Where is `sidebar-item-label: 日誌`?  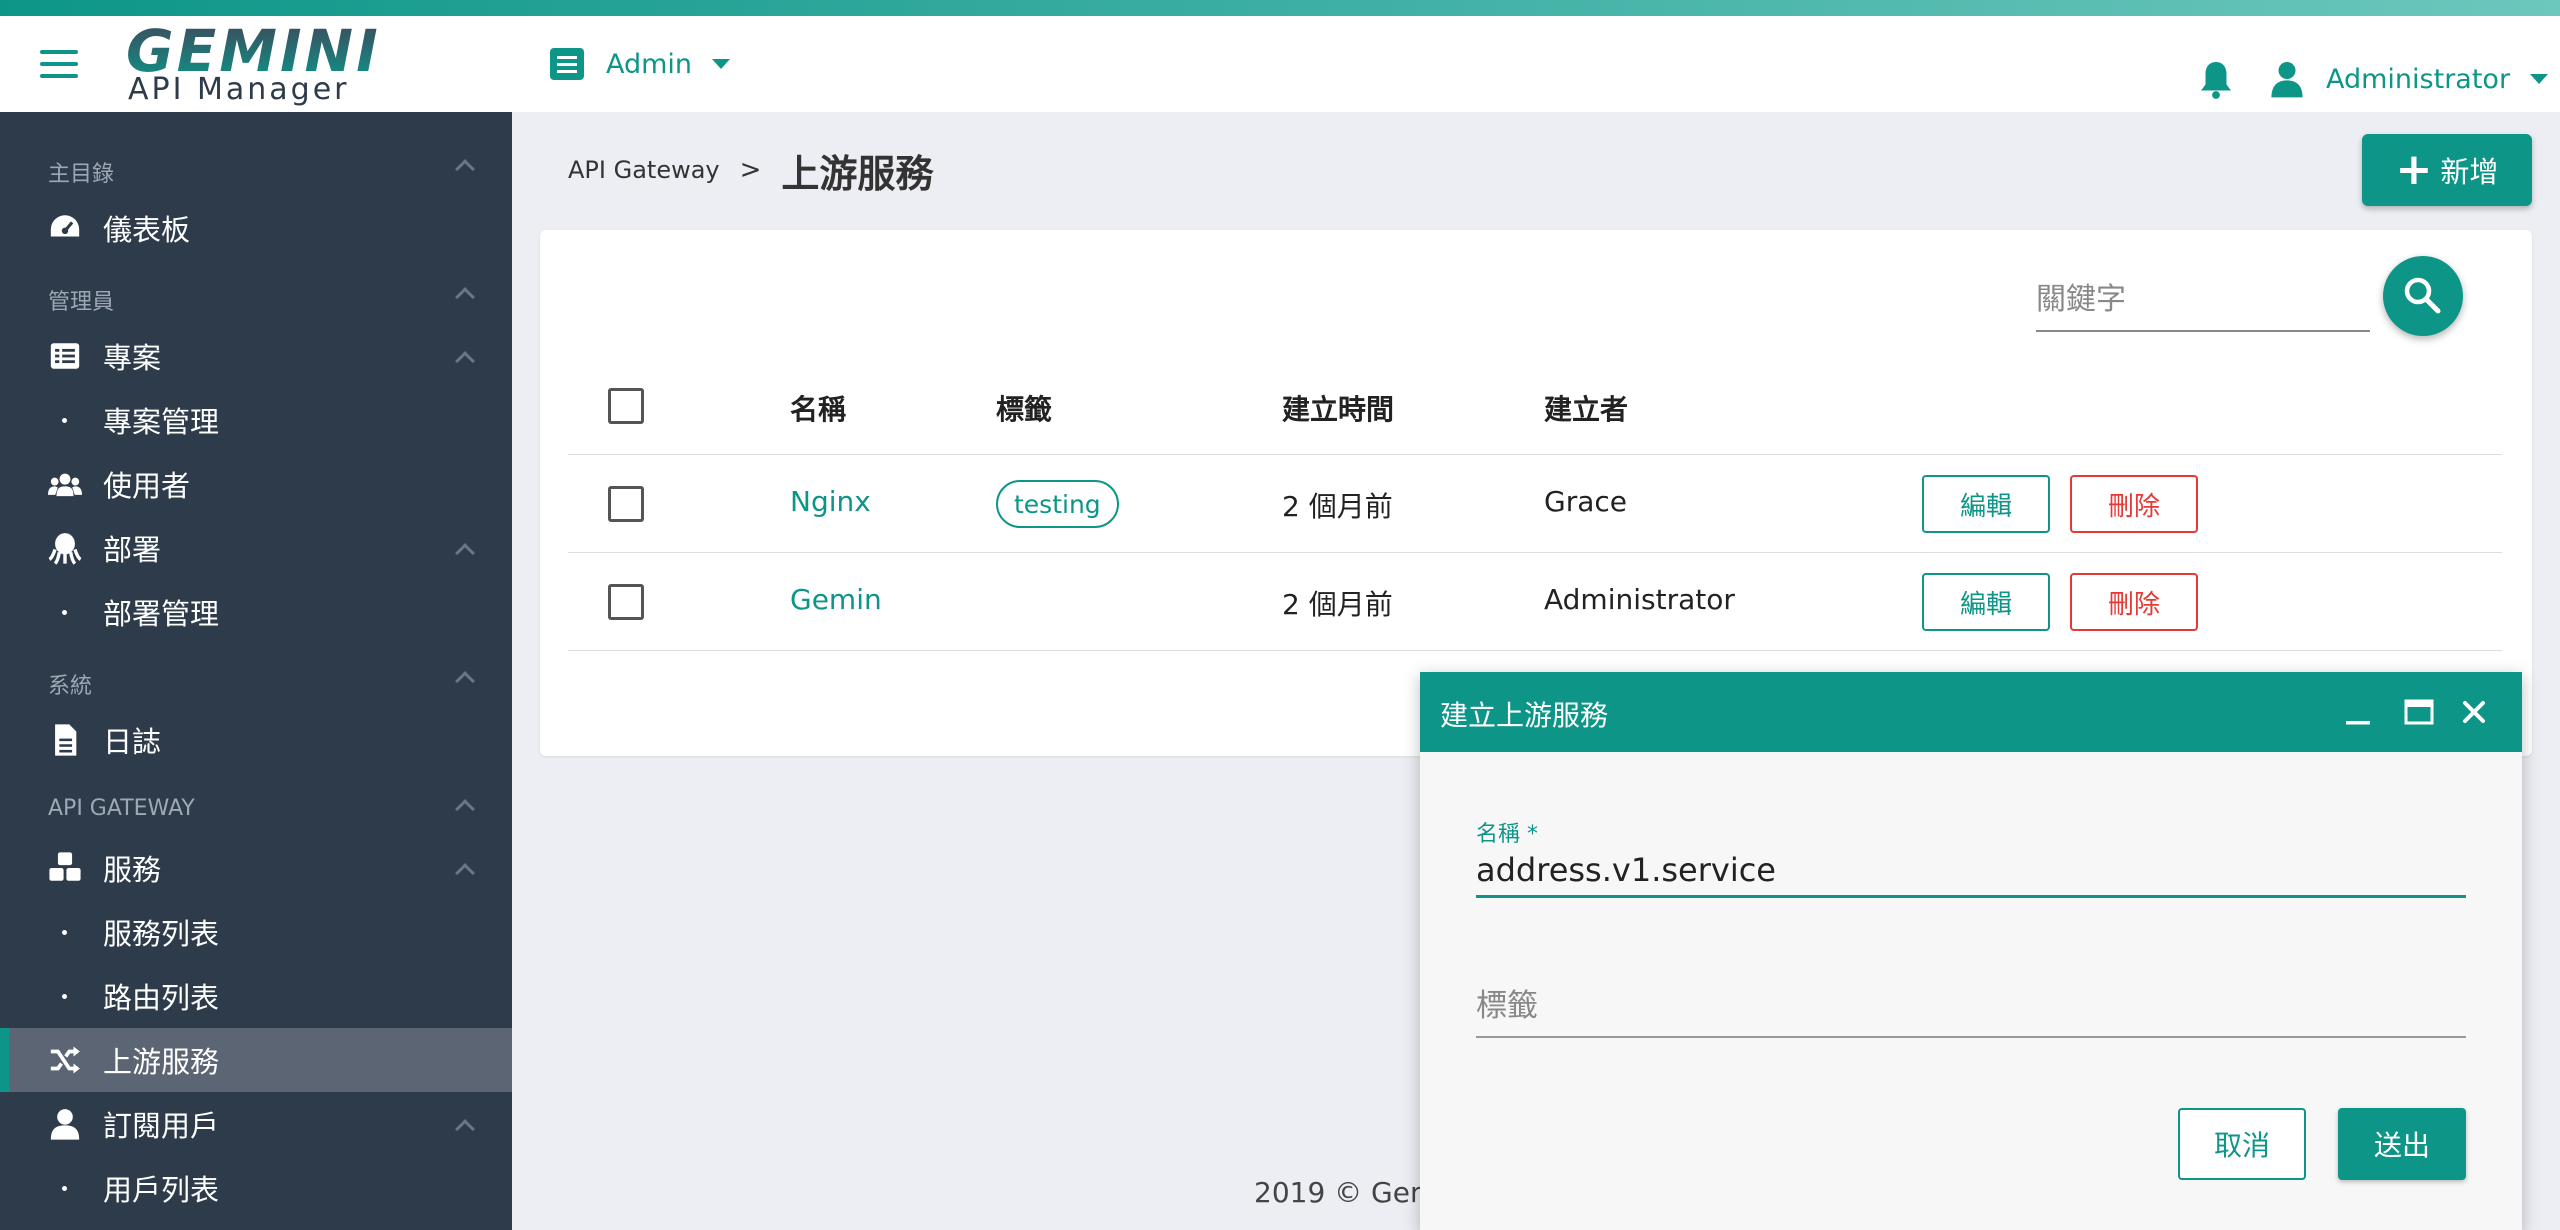 sidebar-item-label: 日誌 is located at coordinates (132, 742).